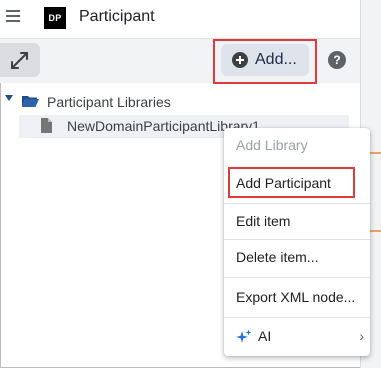  Describe the element at coordinates (13, 16) in the screenshot. I see `menu-icon` at that location.